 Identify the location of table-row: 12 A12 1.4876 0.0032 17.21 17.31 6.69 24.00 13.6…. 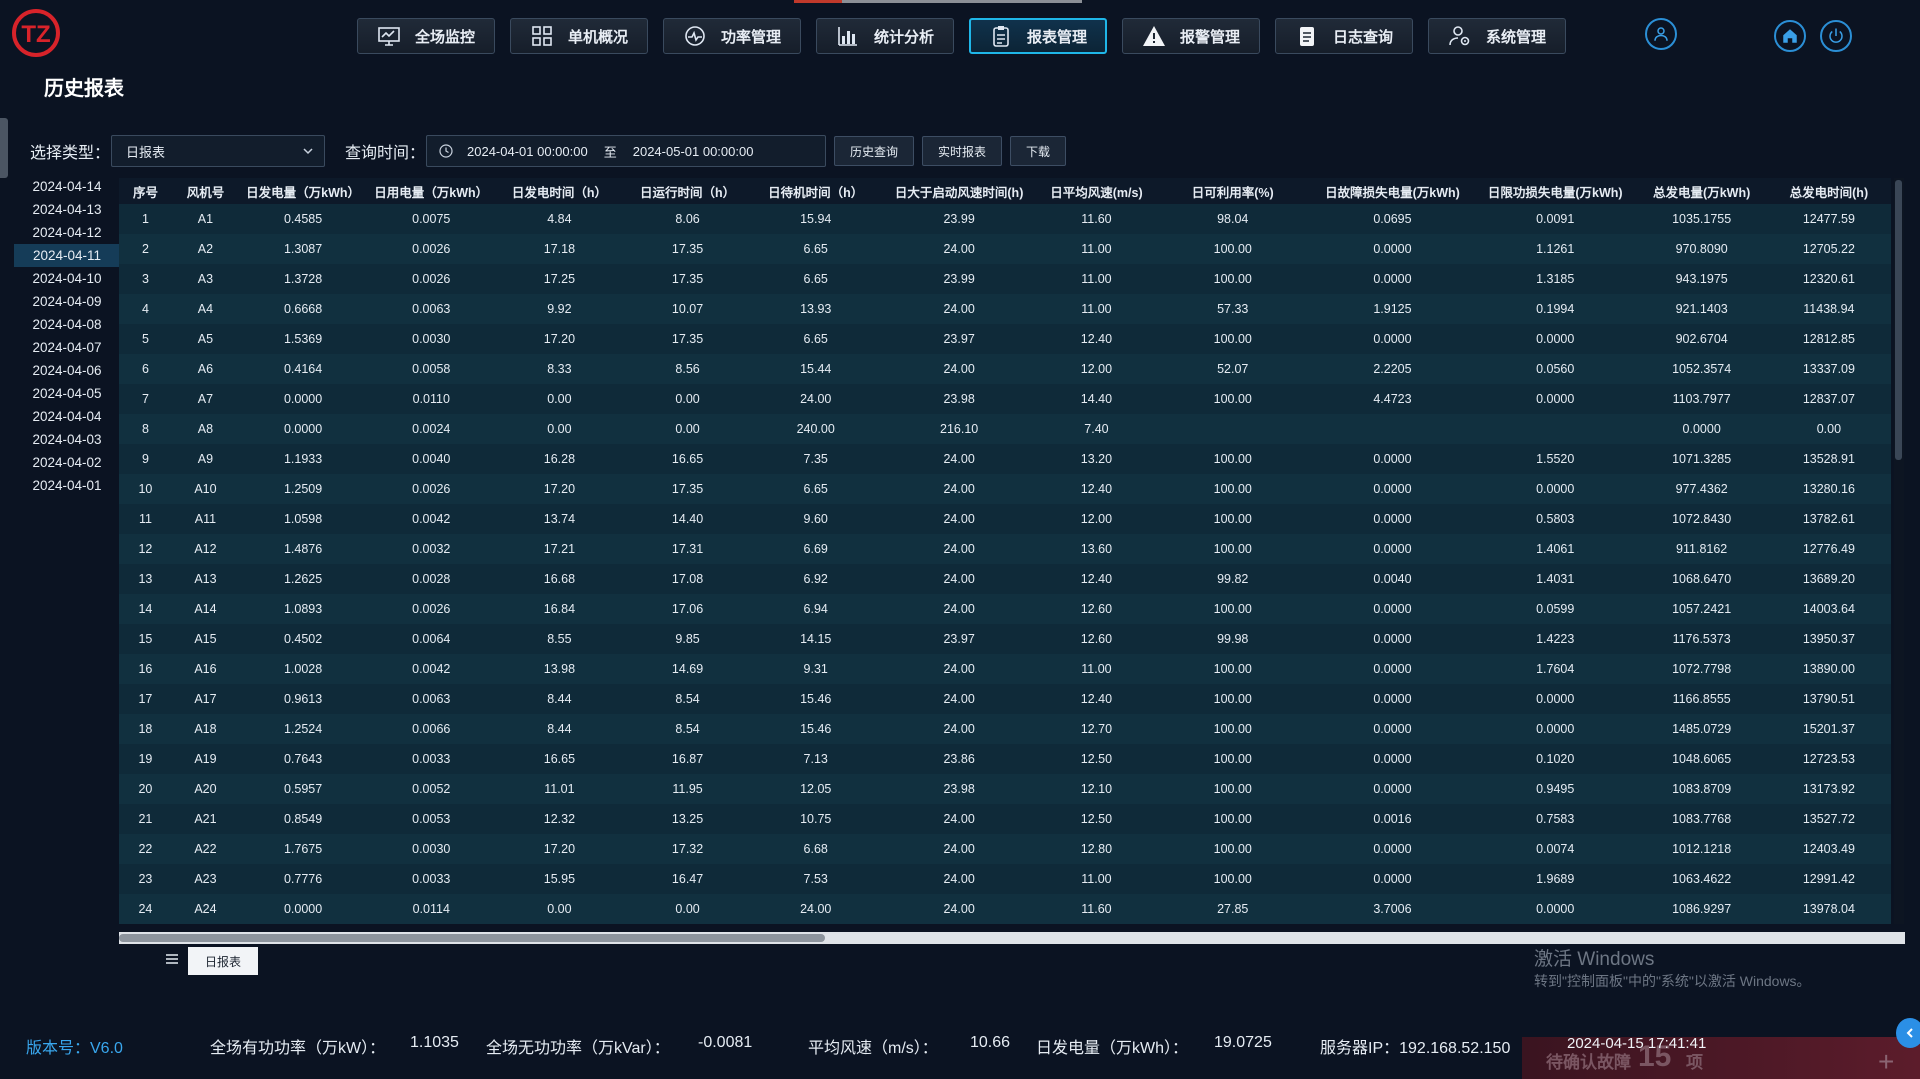
(1005, 549).